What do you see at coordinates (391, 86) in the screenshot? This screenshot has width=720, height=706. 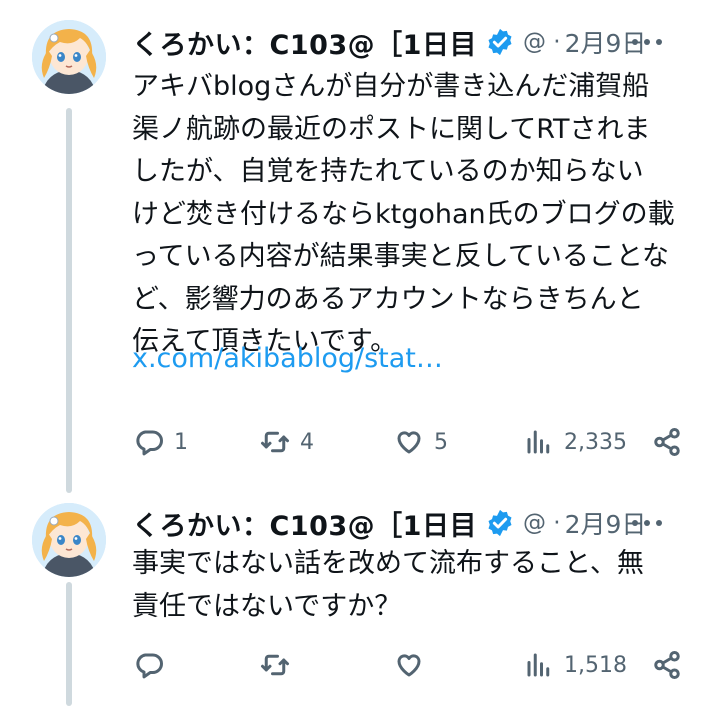 I see `tweet-text-line: アキバblogさんが自分が書き込んだ浦賀船` at bounding box center [391, 86].